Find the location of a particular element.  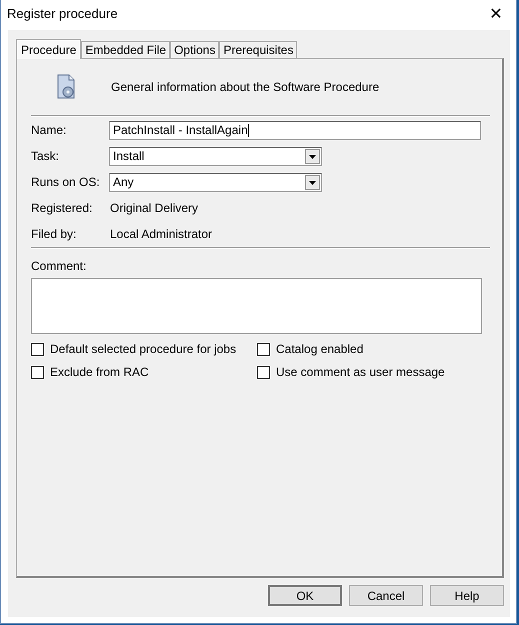

dialog-button: OK is located at coordinates (305, 595).